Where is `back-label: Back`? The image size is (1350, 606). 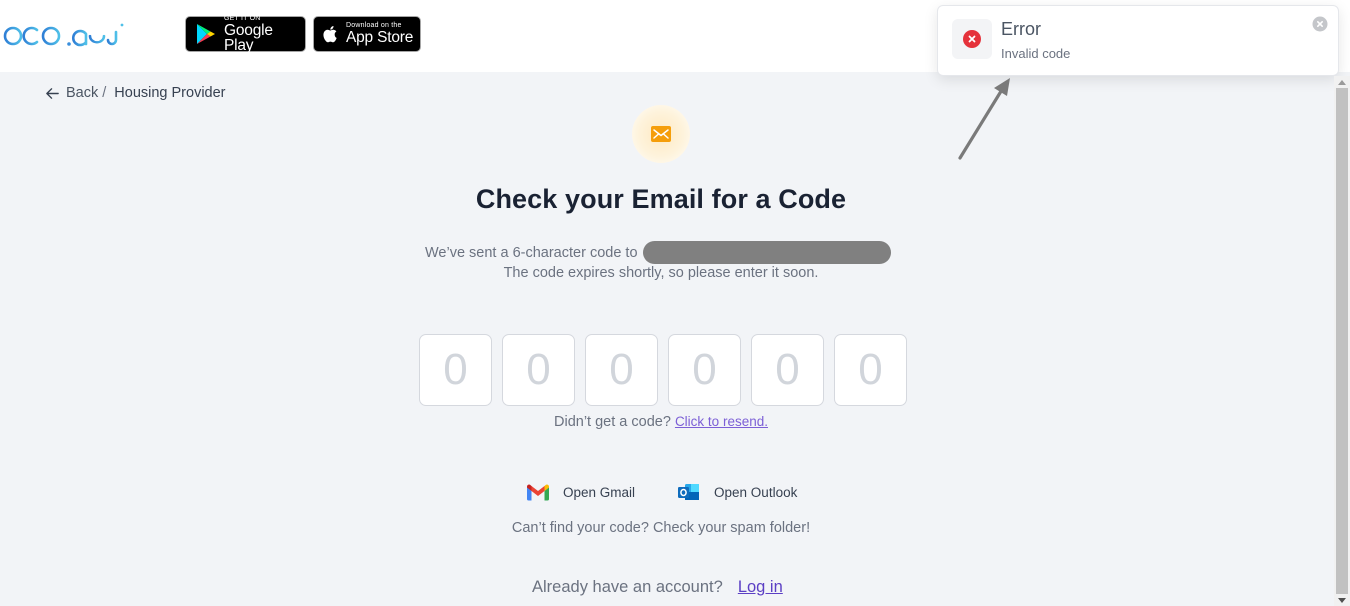
back-label: Back is located at coordinates (82, 93).